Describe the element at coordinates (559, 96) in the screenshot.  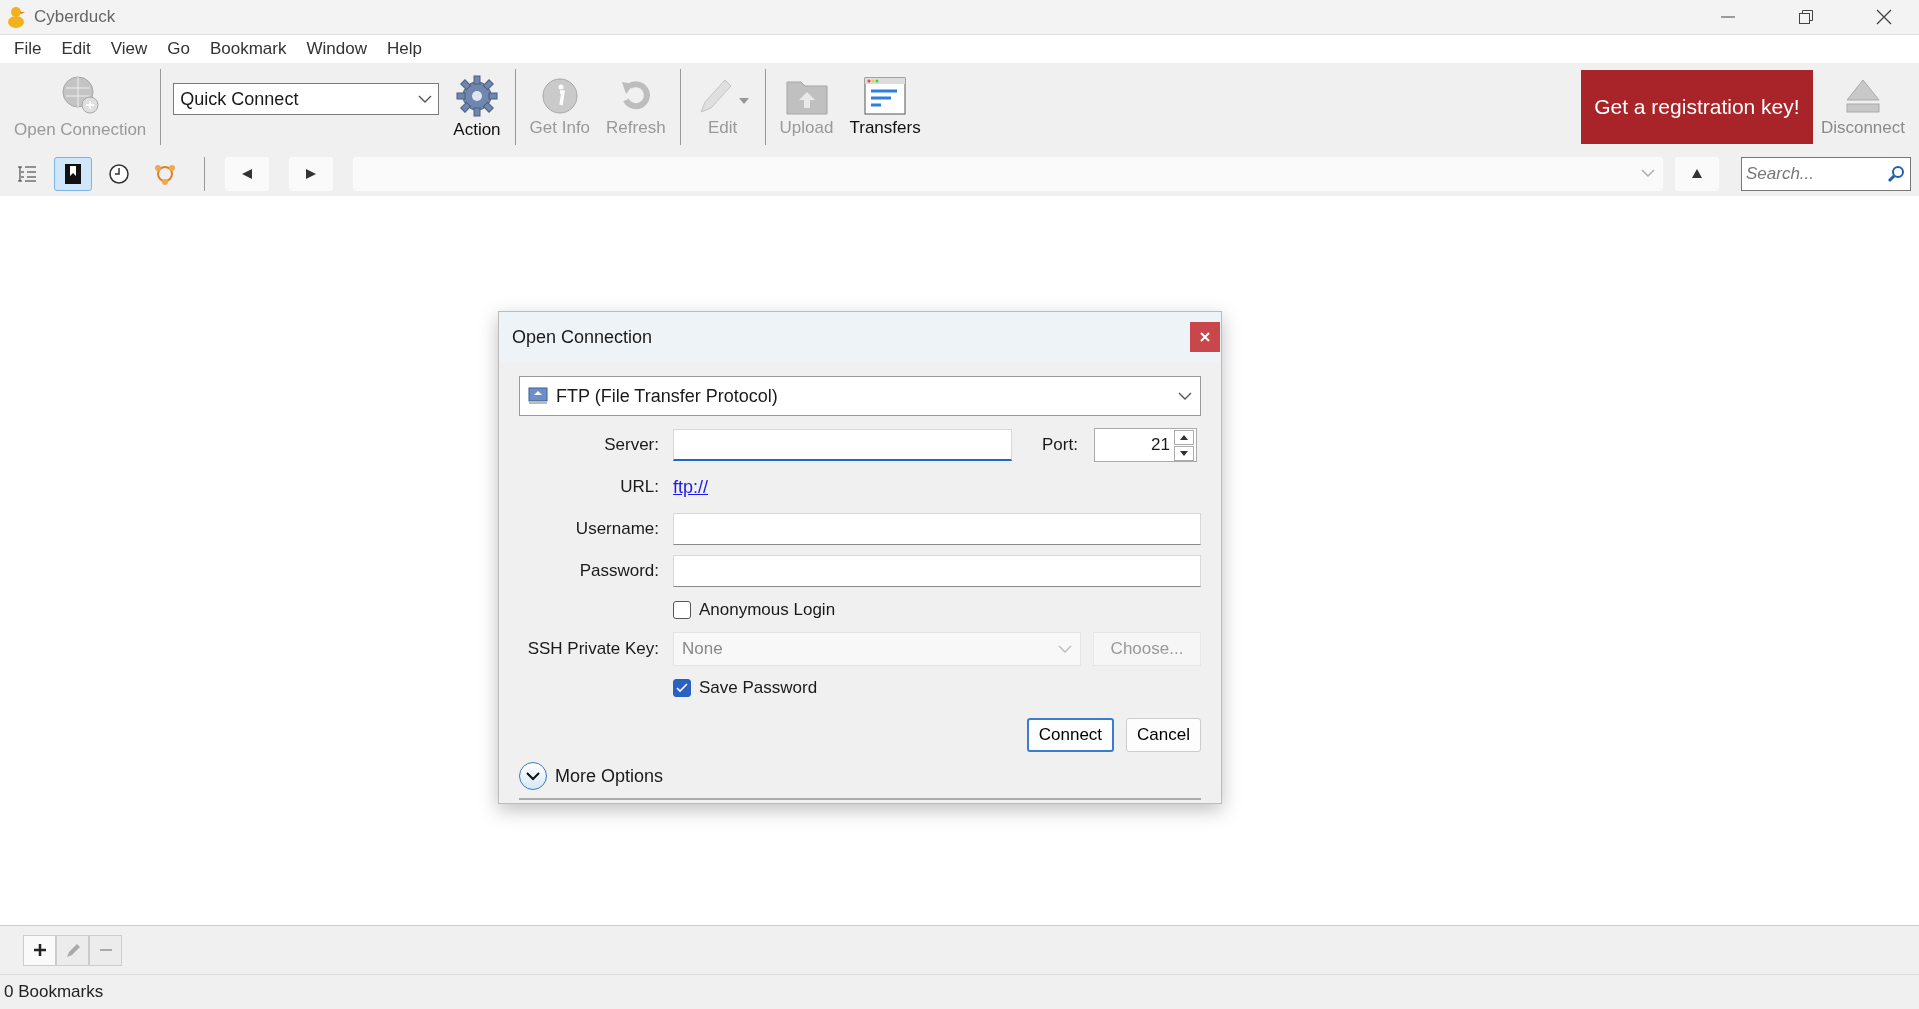
I see `info-icon` at that location.